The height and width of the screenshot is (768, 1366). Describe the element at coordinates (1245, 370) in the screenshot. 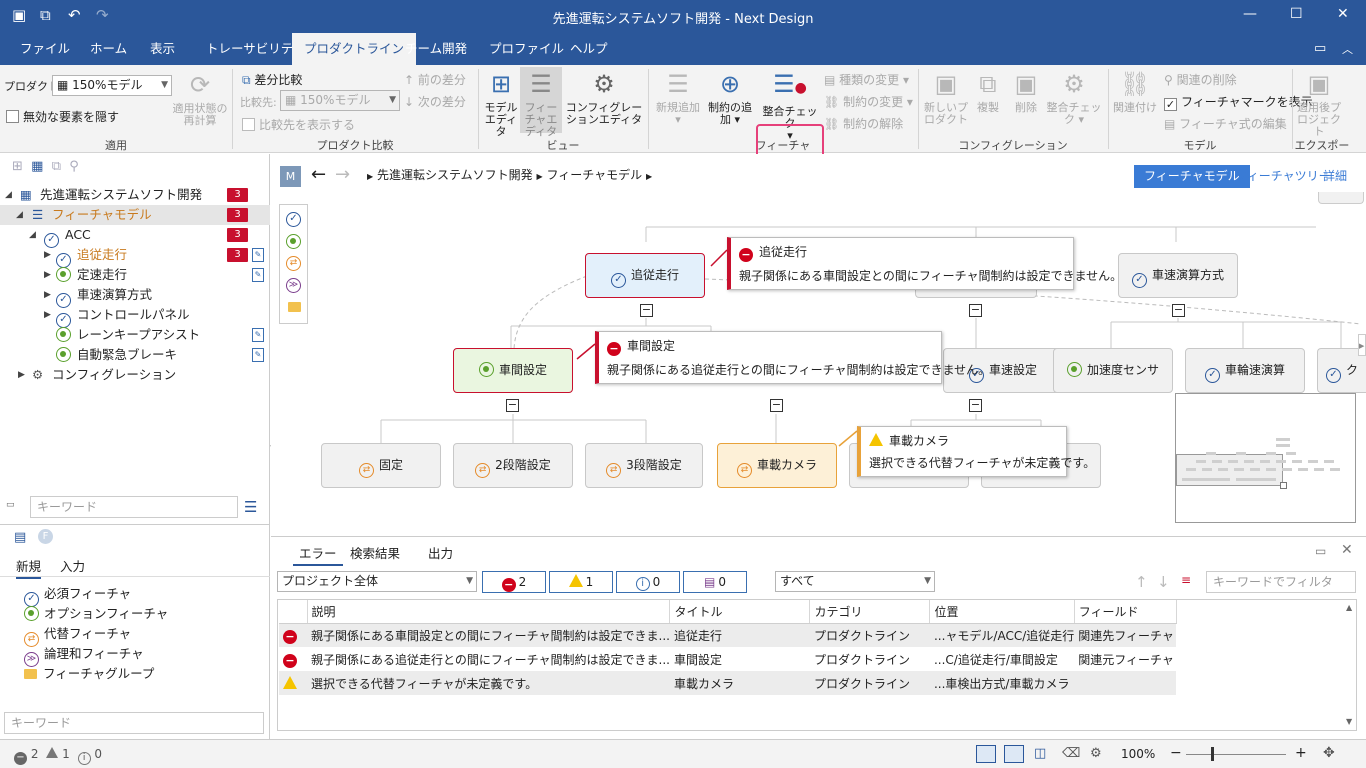

I see `feature-node-wheel-speed: ✓ 車輪速演算` at that location.